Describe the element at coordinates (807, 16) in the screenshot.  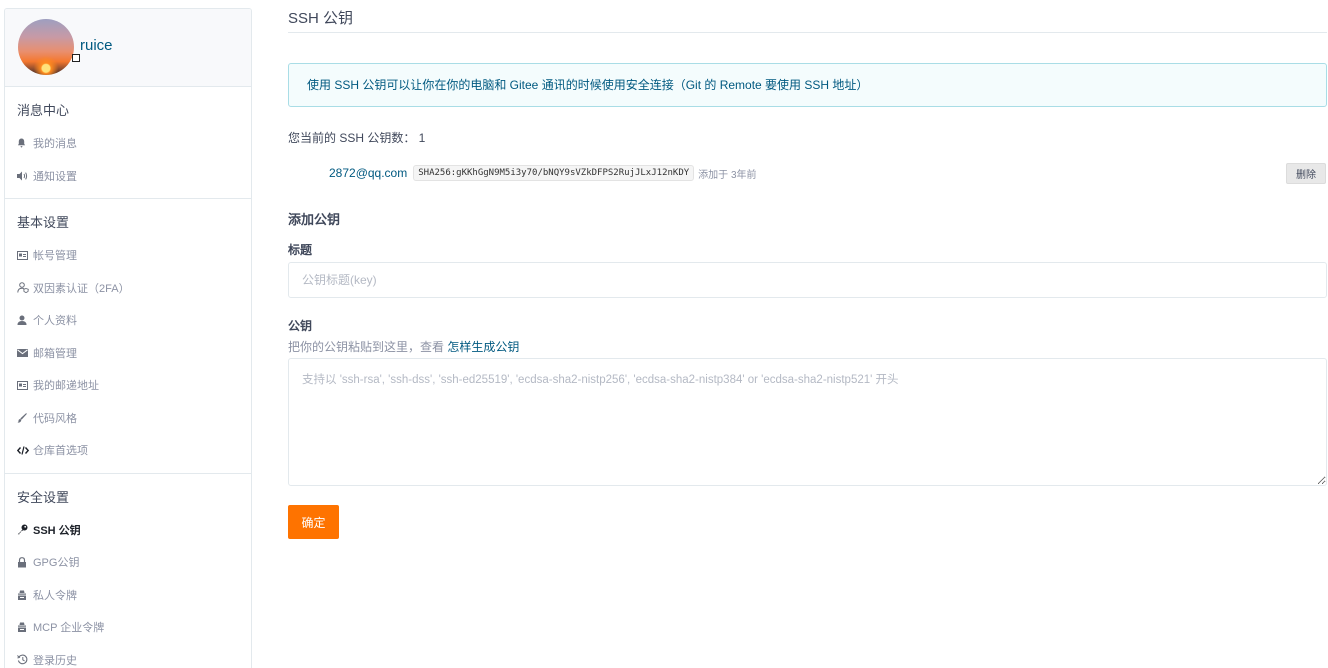
I see `page-title: SSH 公钥` at that location.